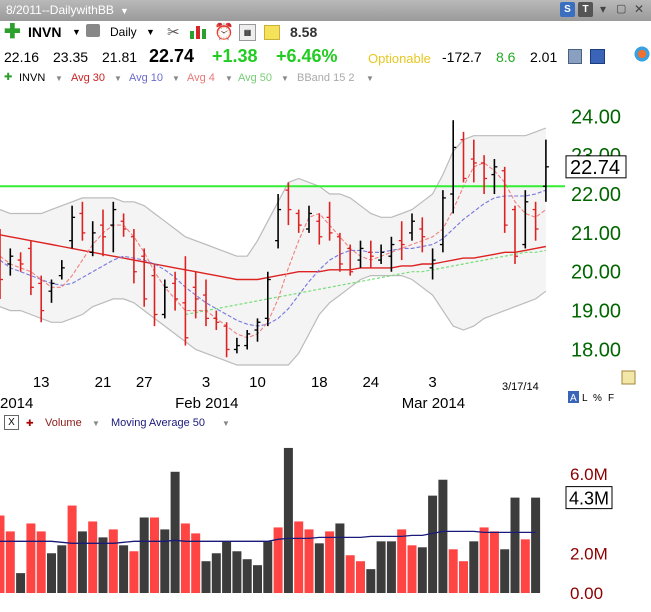 This screenshot has width=651, height=612. Describe the element at coordinates (573, 398) in the screenshot. I see `linear-scale-toggle: A` at that location.